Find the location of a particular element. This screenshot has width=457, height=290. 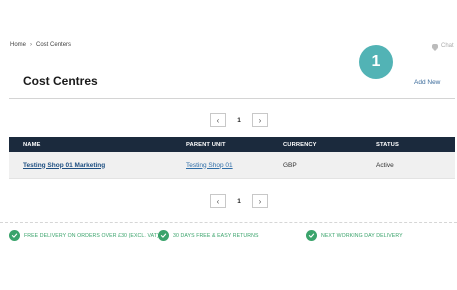

add-new-link: Add New is located at coordinates (427, 82).